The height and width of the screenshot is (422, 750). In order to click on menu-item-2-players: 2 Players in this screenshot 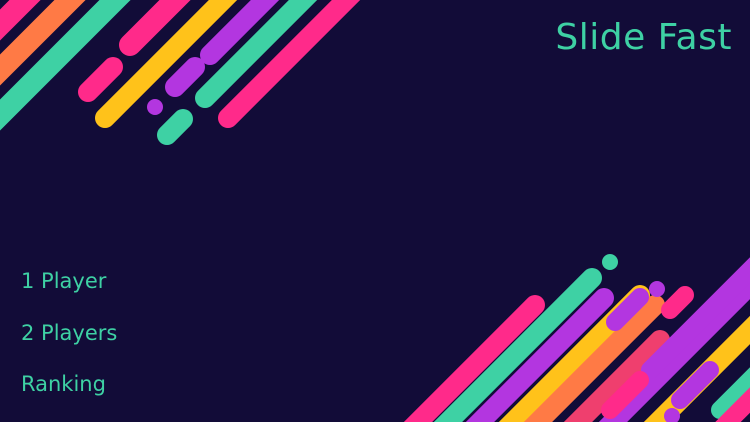, I will do `click(69, 333)`.